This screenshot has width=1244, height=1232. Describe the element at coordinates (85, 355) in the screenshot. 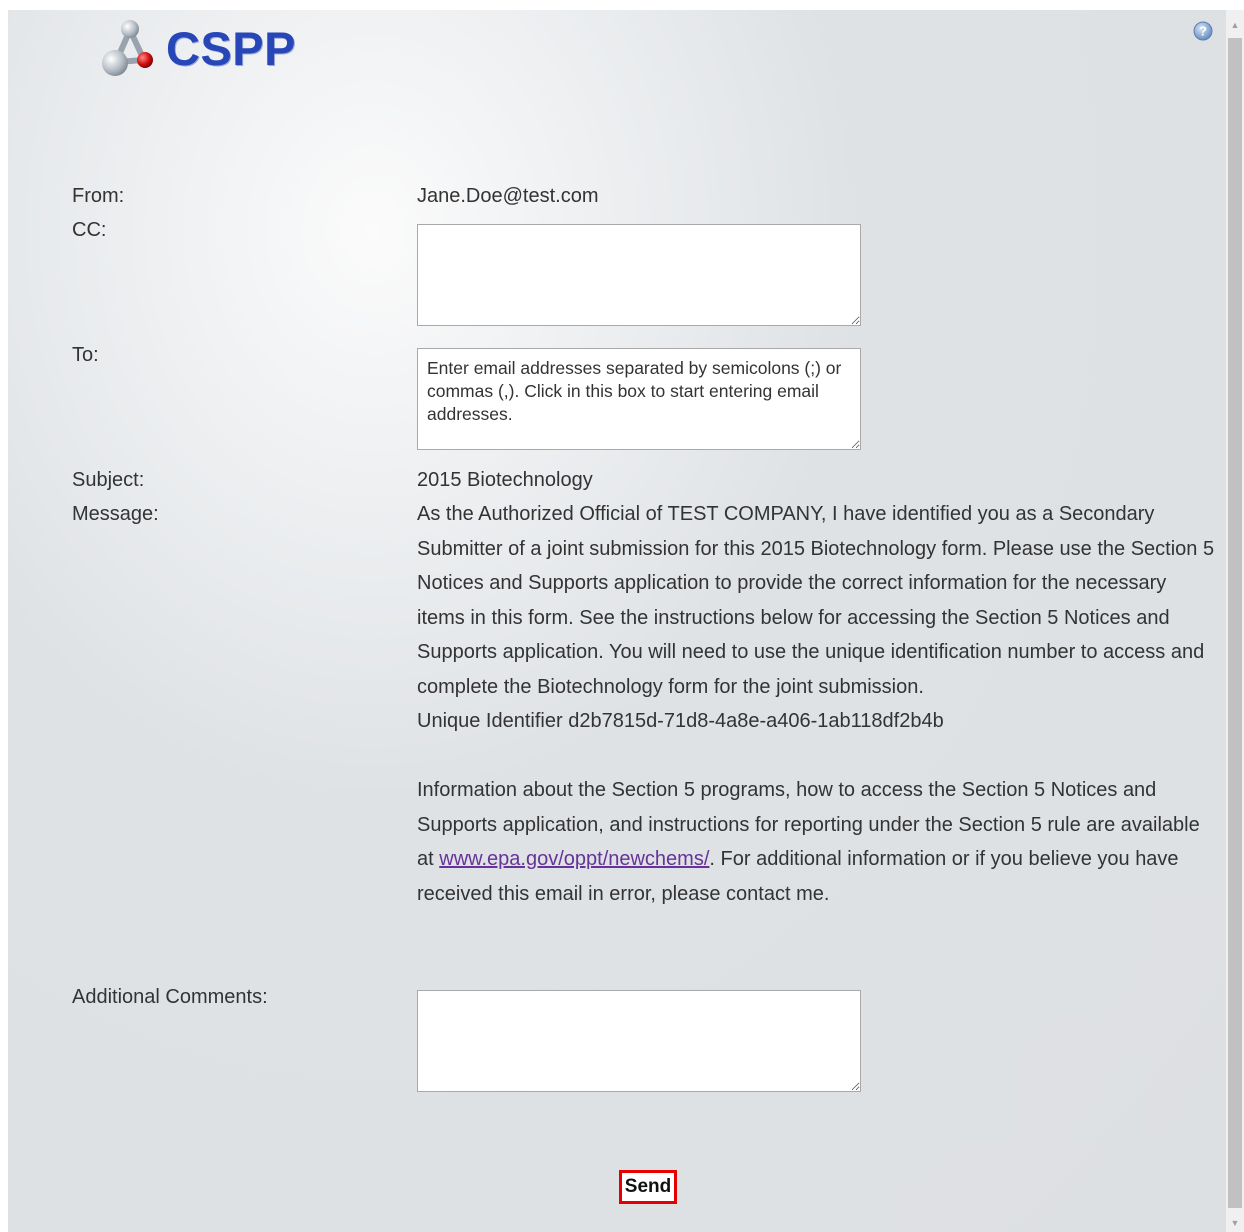

I see `to-label: To:` at that location.